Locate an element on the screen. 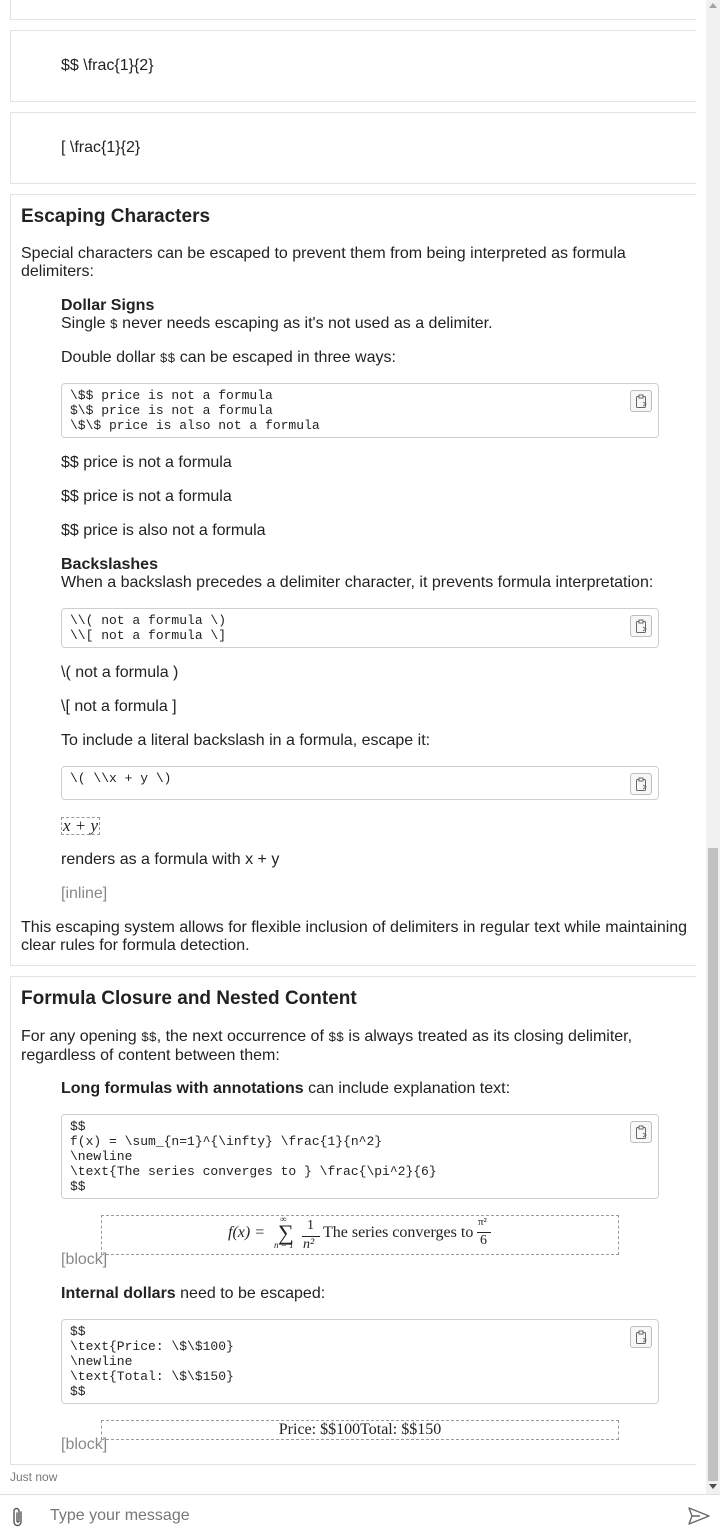 Image resolution: width=720 pixels, height=1536 pixels. formula-card: [ \frac{1}{2} is located at coordinates (353, 148).